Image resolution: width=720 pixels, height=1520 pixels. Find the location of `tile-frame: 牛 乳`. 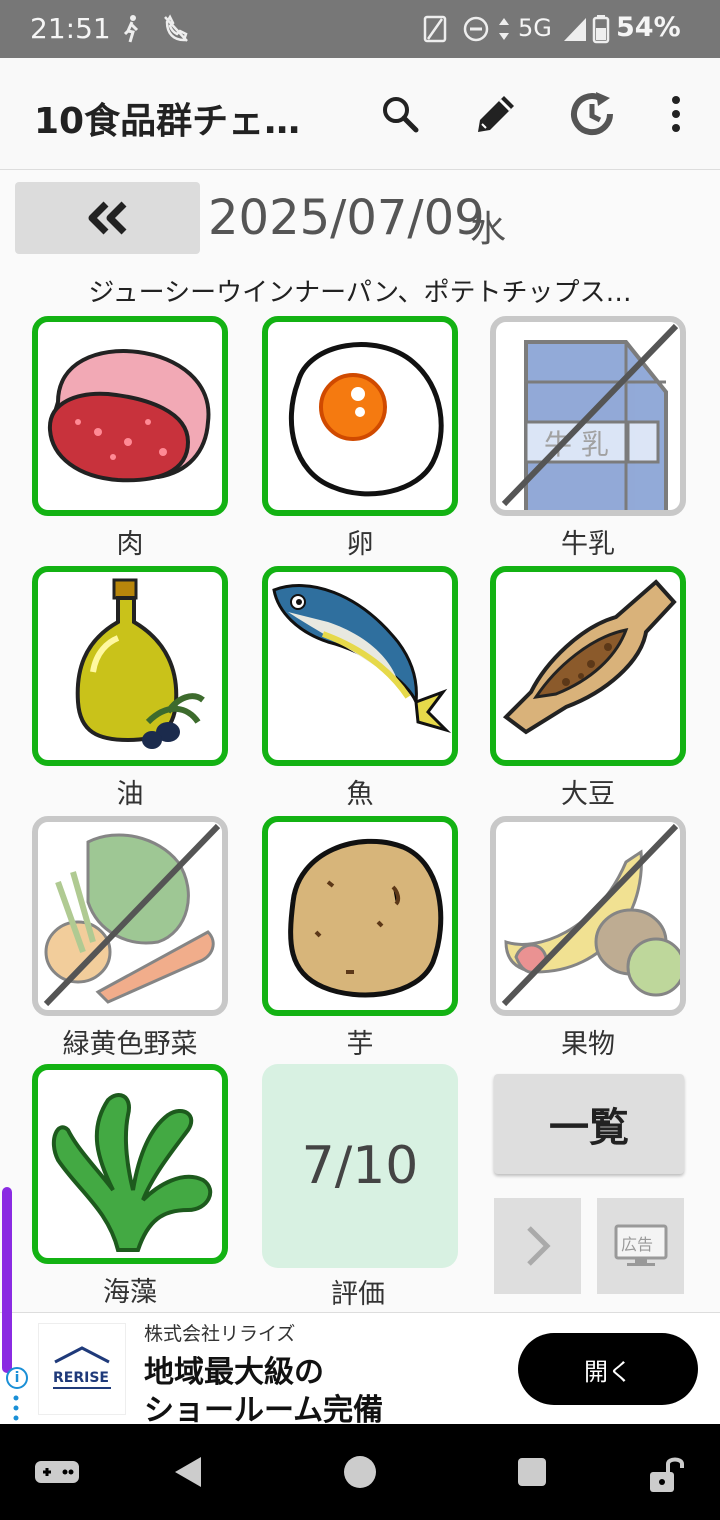

tile-frame: 牛 乳 is located at coordinates (588, 416).